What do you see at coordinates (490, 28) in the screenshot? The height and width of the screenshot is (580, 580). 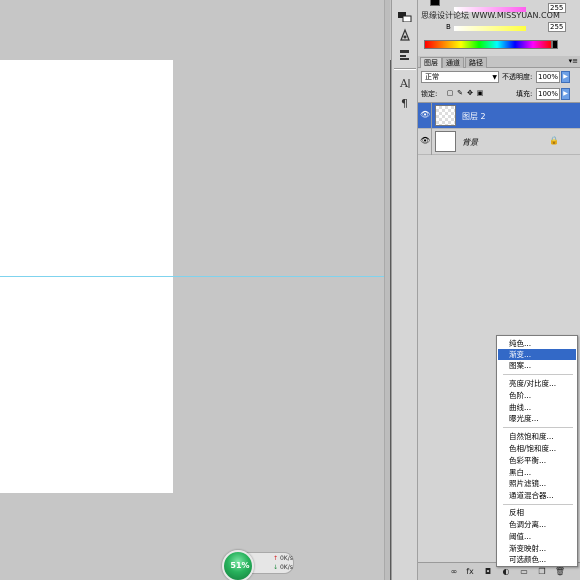 I see `color-slider` at bounding box center [490, 28].